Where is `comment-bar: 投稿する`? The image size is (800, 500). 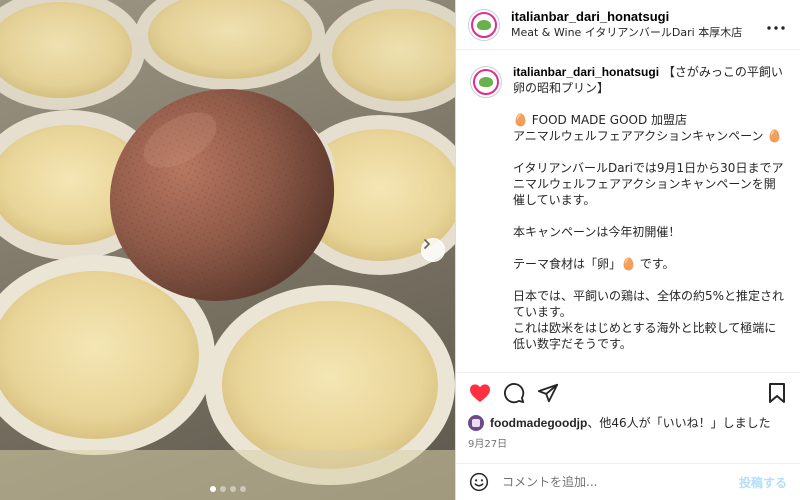 comment-bar: 投稿する is located at coordinates (628, 481).